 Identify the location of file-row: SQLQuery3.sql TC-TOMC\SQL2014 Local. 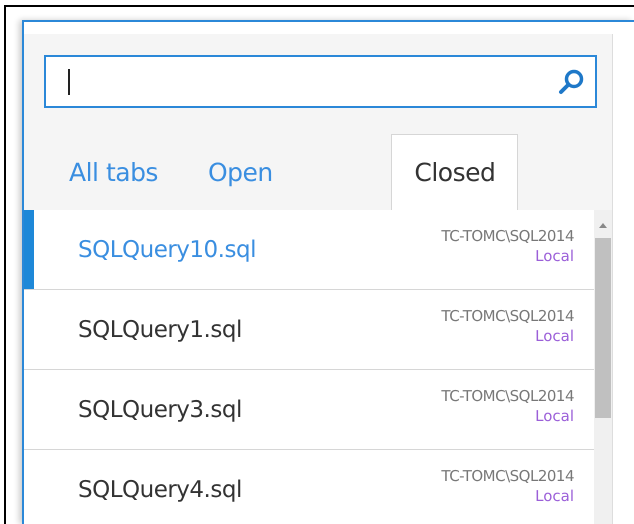
(309, 409).